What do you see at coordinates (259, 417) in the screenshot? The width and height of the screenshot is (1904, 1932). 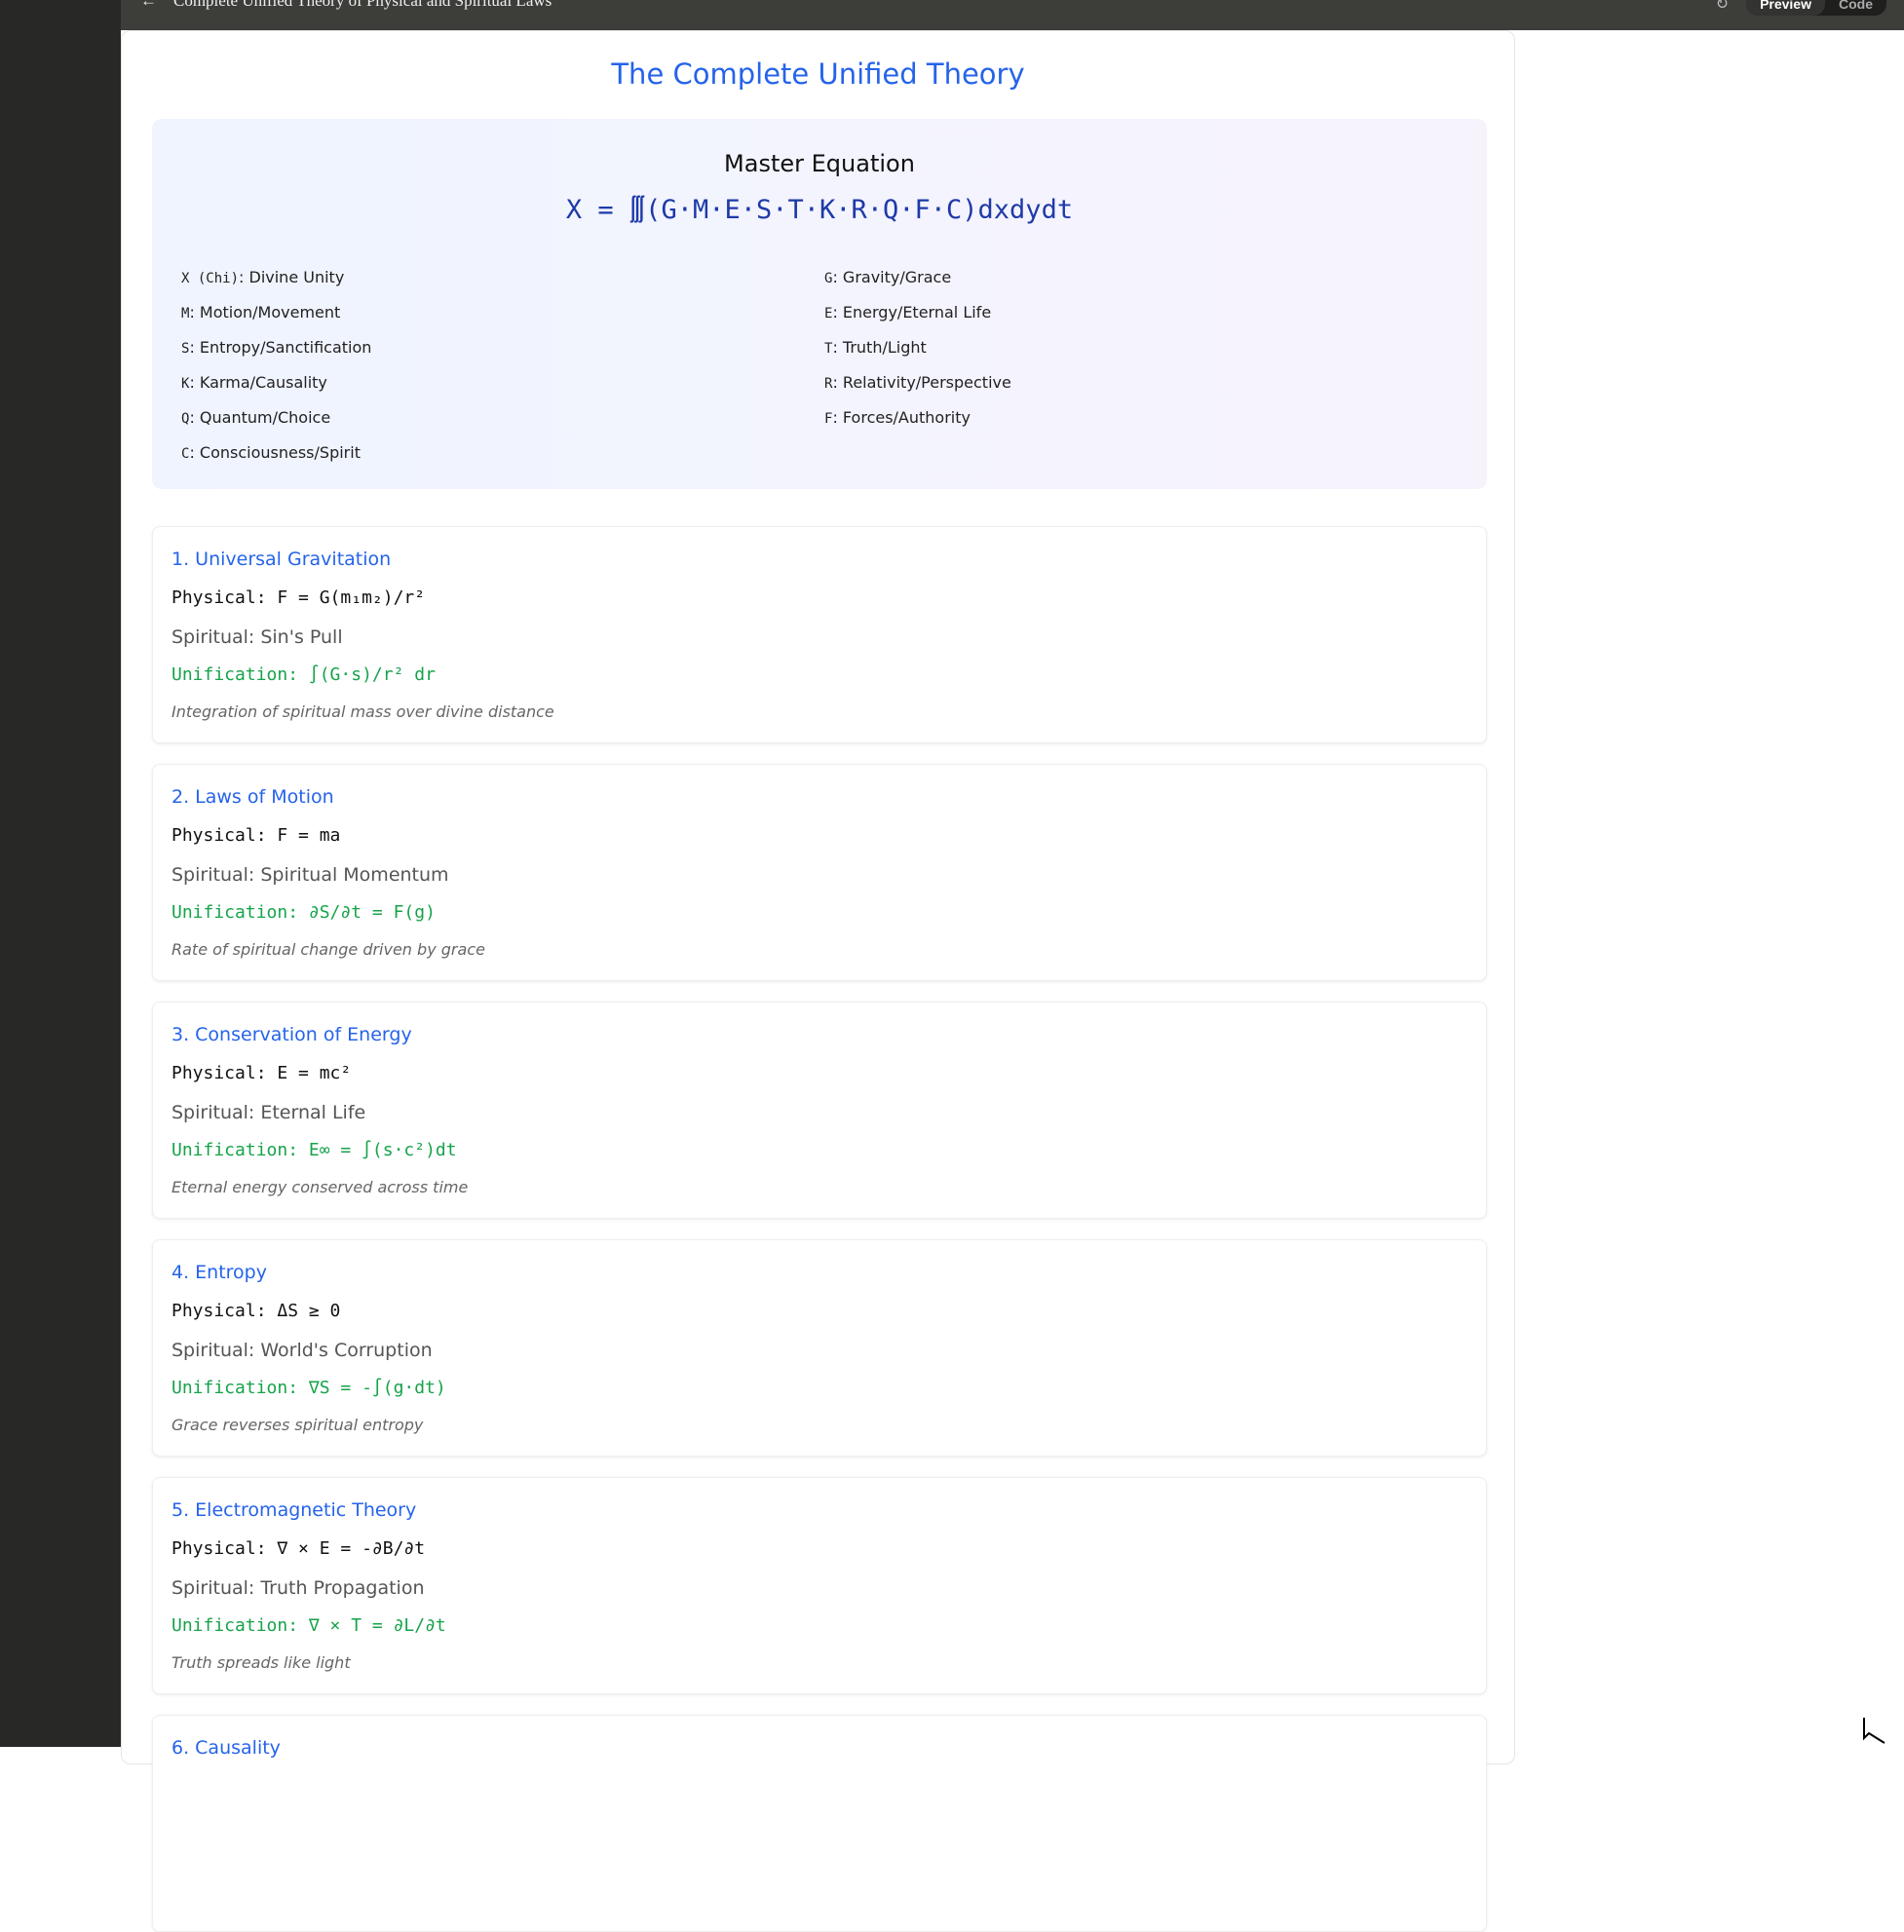 I see `legend-label: : Quantum/Choice` at bounding box center [259, 417].